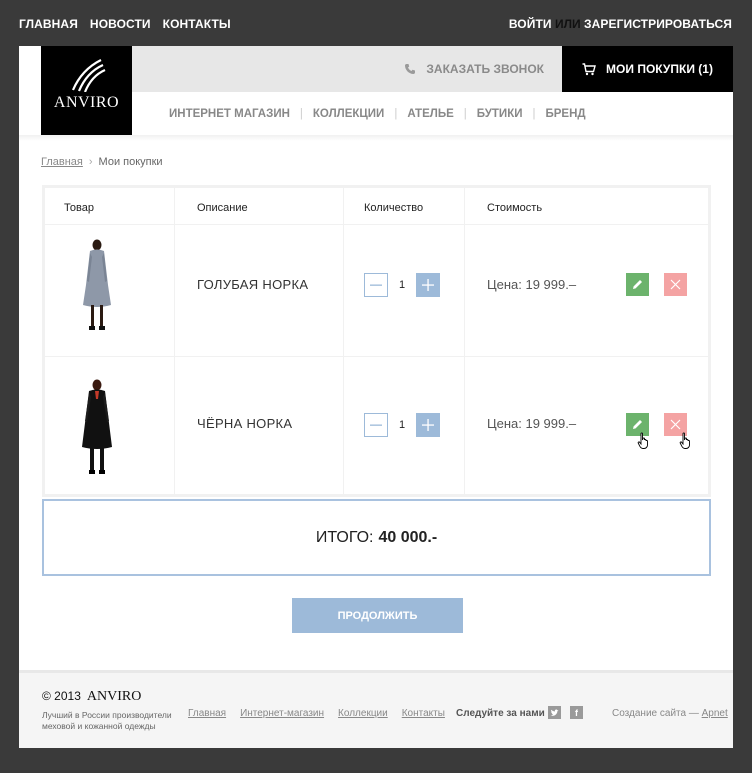  I want to click on register-link: ЗАРЕГИСТРИРОВАТЬСЯ, so click(658, 24).